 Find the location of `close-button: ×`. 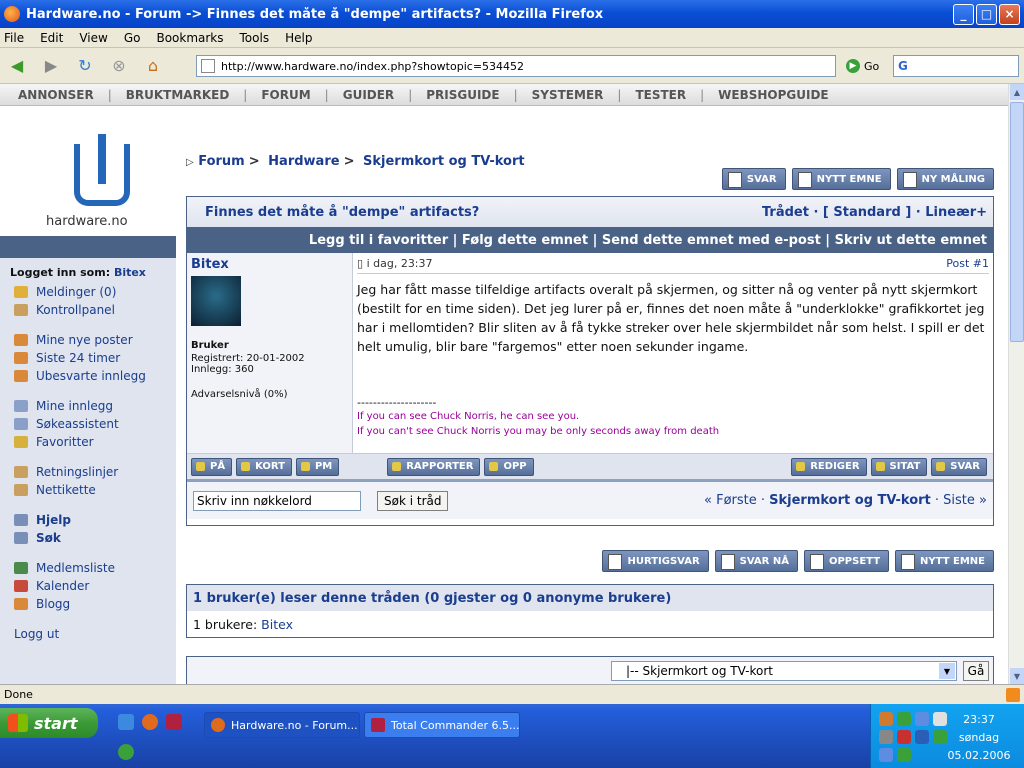

close-button: × is located at coordinates (1009, 14).